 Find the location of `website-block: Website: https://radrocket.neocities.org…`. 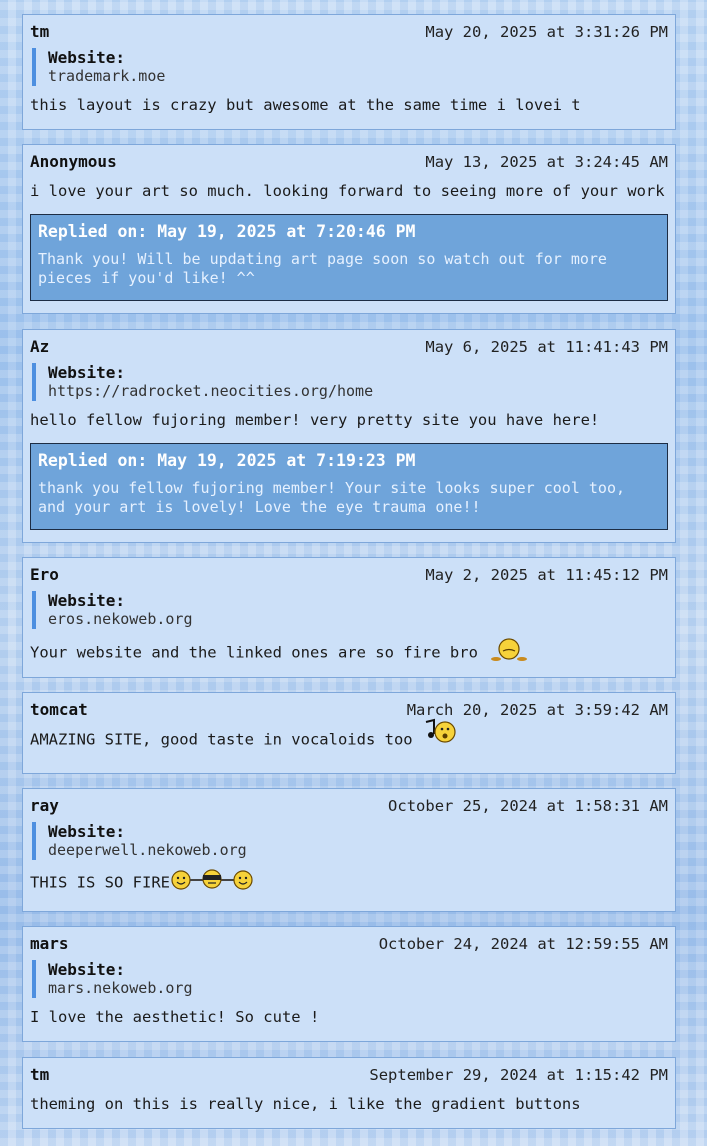

website-block: Website: https://radrocket.neocities.org… is located at coordinates (350, 382).